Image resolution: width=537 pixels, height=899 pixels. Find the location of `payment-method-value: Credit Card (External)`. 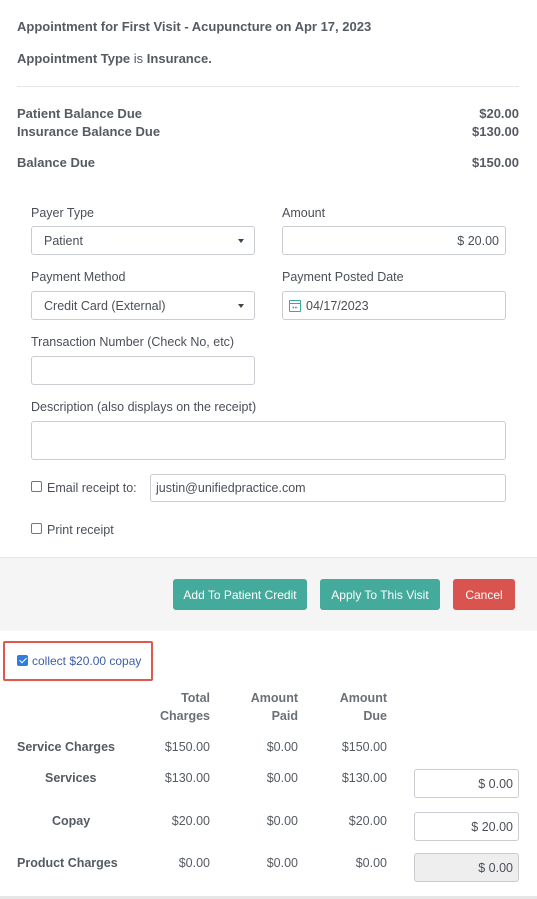

payment-method-value: Credit Card (External) is located at coordinates (105, 305).